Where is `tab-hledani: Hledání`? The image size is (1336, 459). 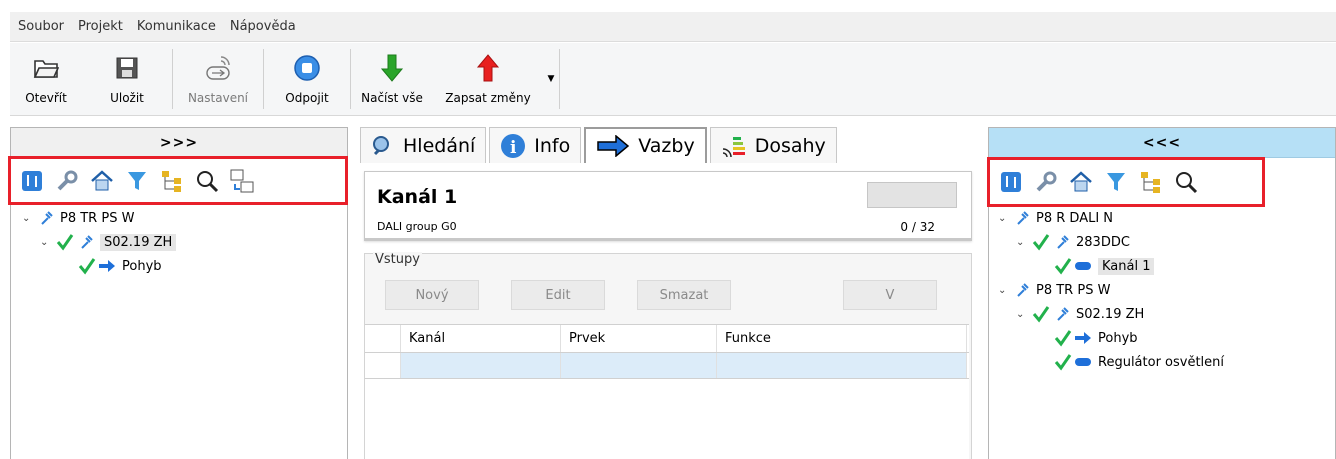
tab-hledani: Hledání is located at coordinates (423, 145).